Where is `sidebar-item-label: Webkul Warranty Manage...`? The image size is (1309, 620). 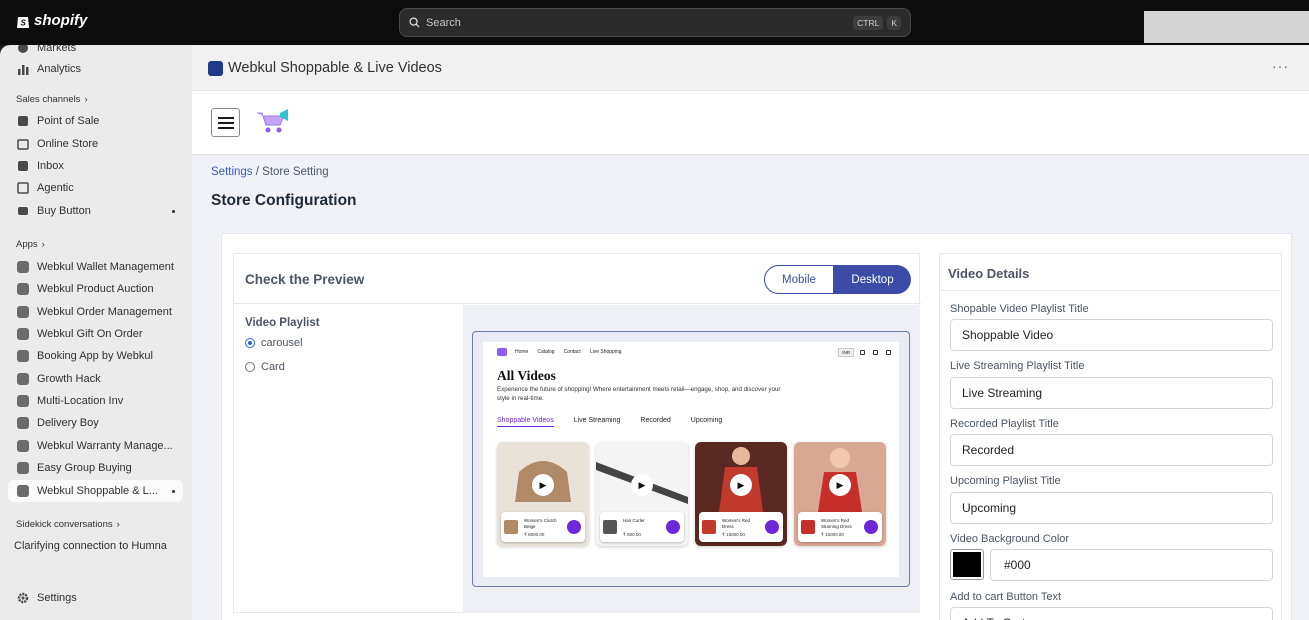 sidebar-item-label: Webkul Warranty Manage... is located at coordinates (105, 446).